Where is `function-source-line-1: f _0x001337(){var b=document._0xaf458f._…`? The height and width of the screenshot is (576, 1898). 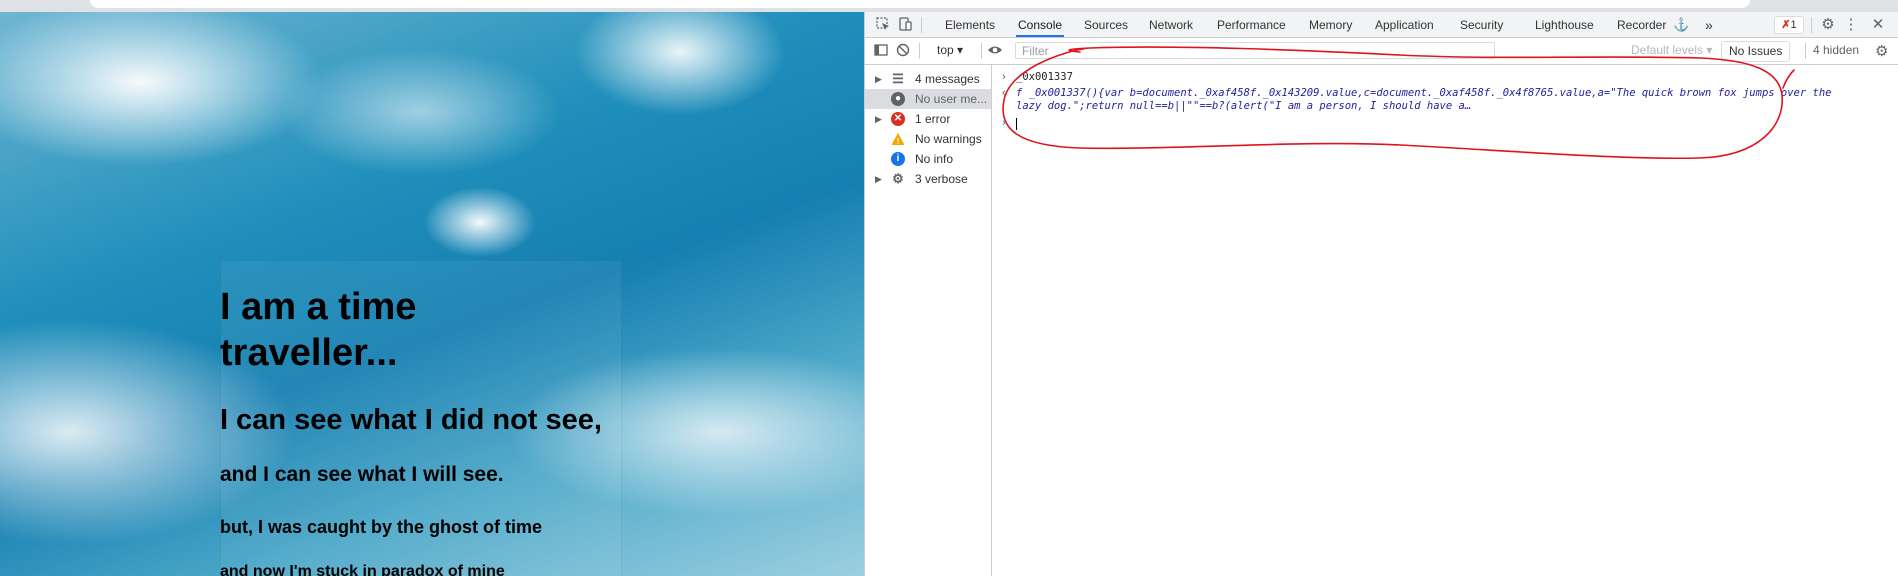 function-source-line-1: f _0x001337(){var b=document._0xaf458f._… is located at coordinates (1424, 93).